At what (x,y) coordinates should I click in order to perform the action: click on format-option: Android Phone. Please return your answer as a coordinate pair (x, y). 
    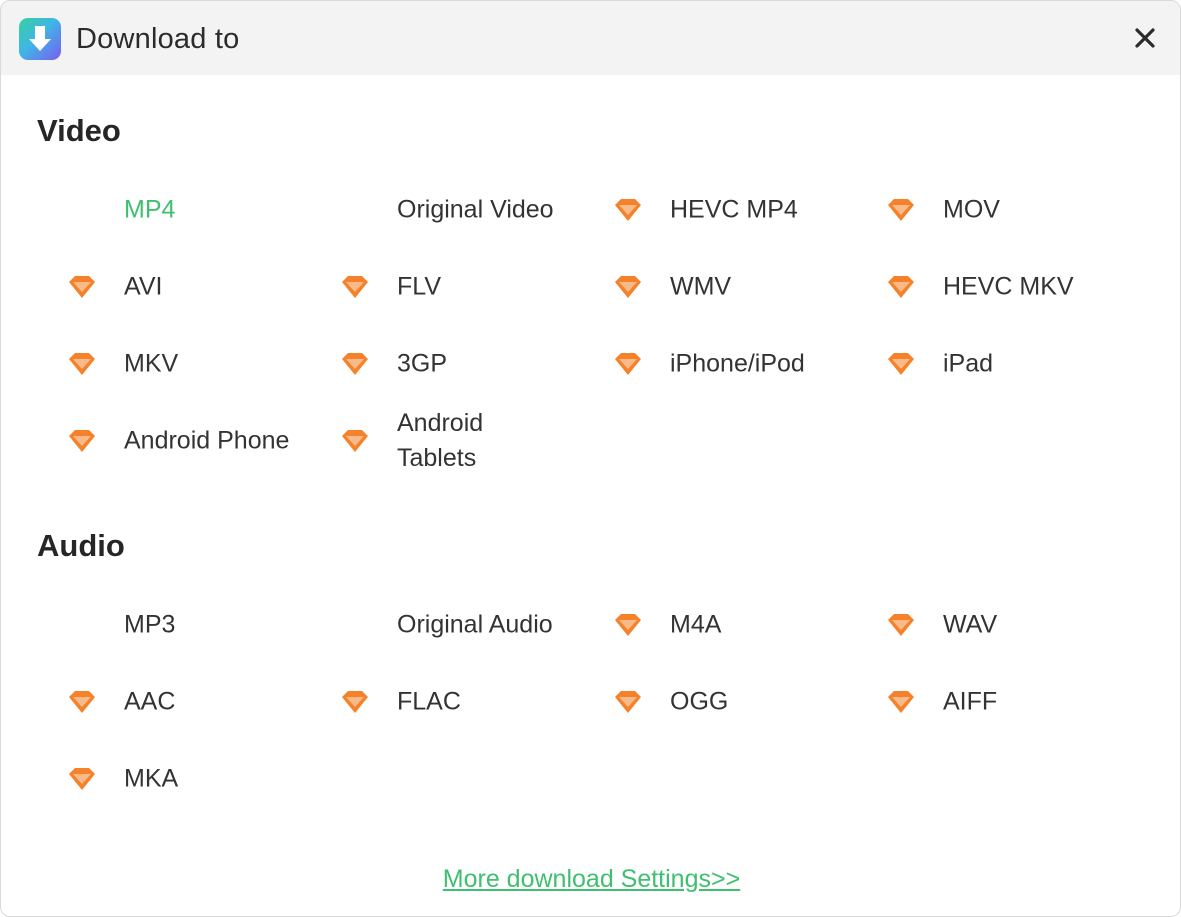
    Looking at the image, I should click on (197, 441).